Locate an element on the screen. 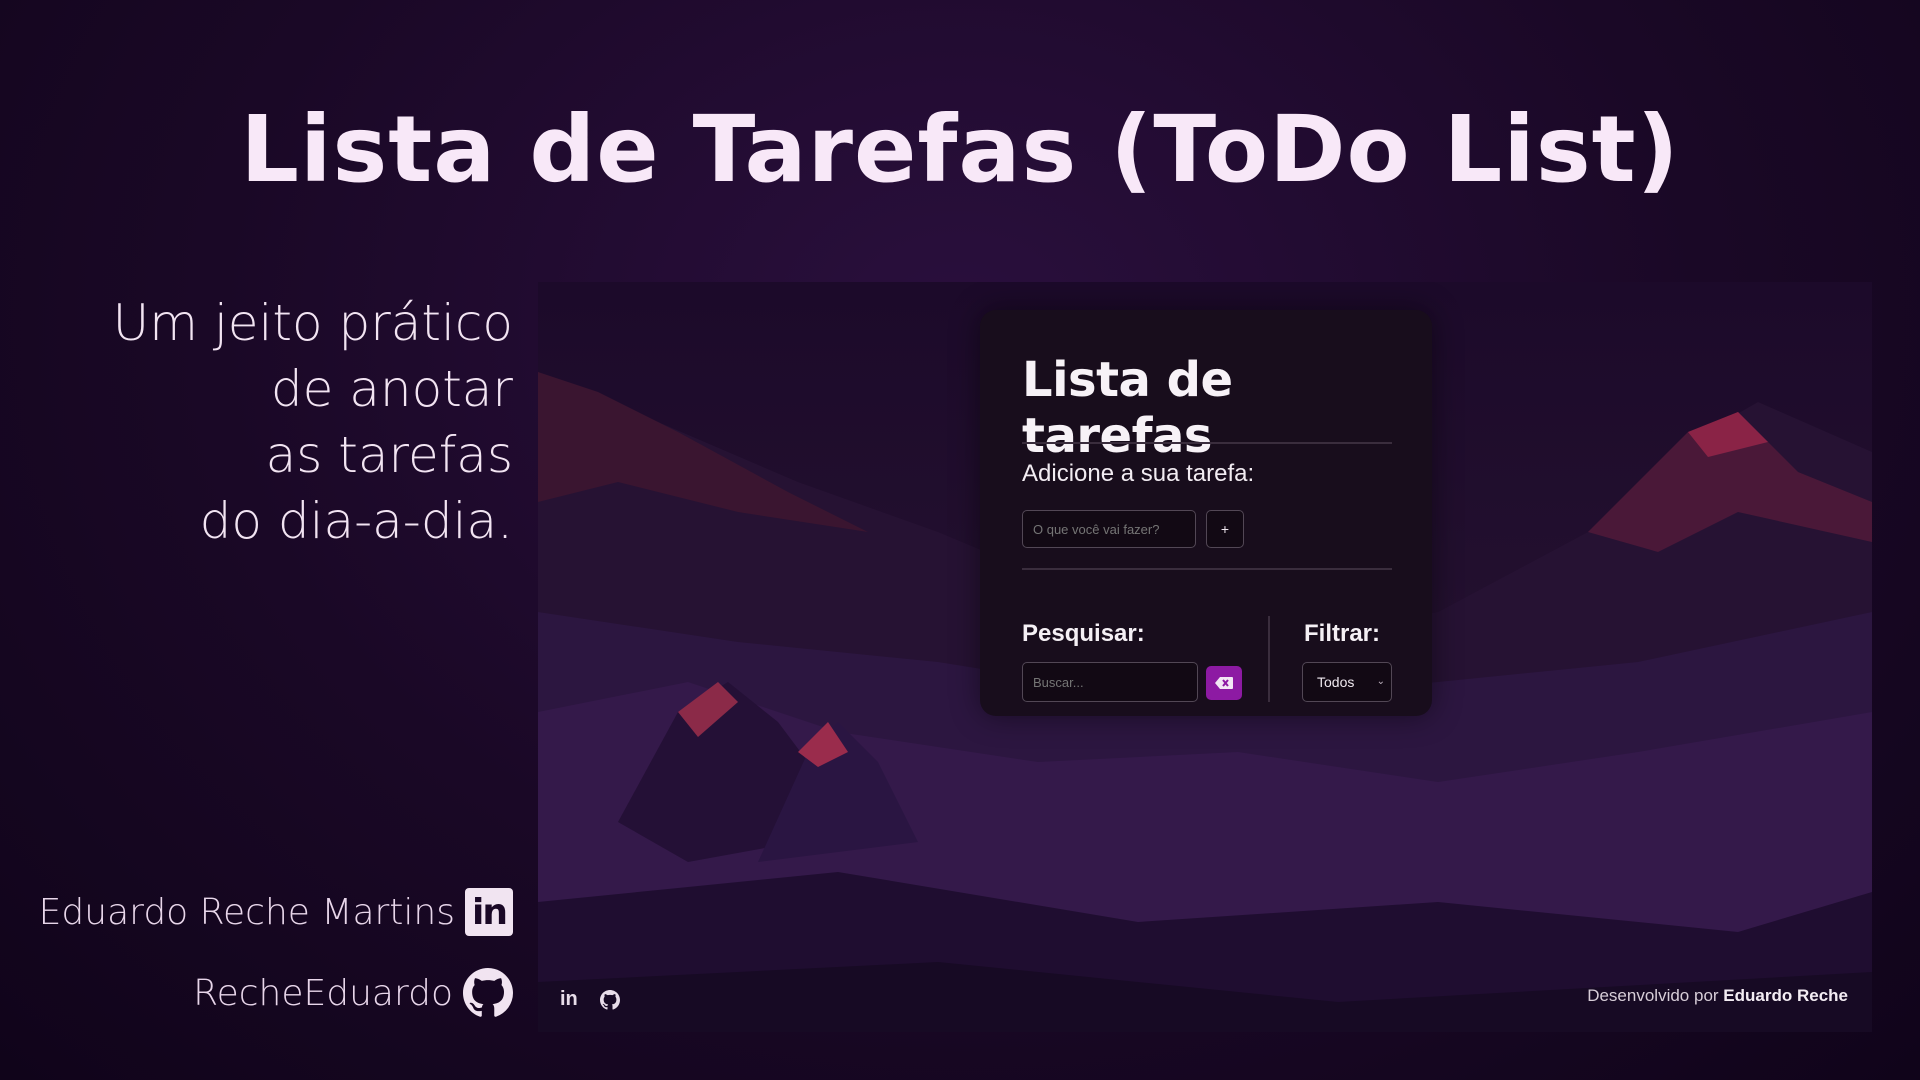  add-task-input is located at coordinates (1109, 529).